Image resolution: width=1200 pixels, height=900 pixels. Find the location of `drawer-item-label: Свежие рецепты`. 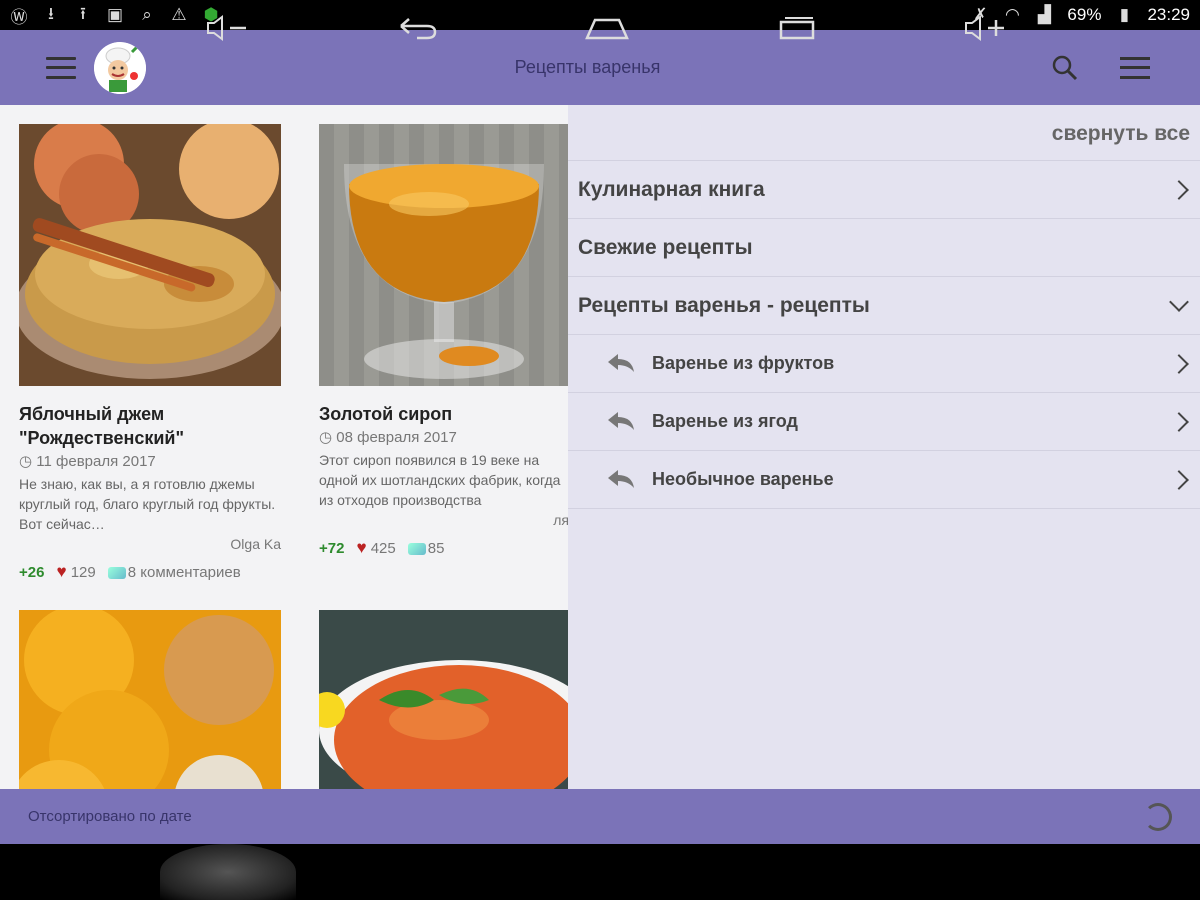

drawer-item-label: Свежие рецепты is located at coordinates (665, 247).